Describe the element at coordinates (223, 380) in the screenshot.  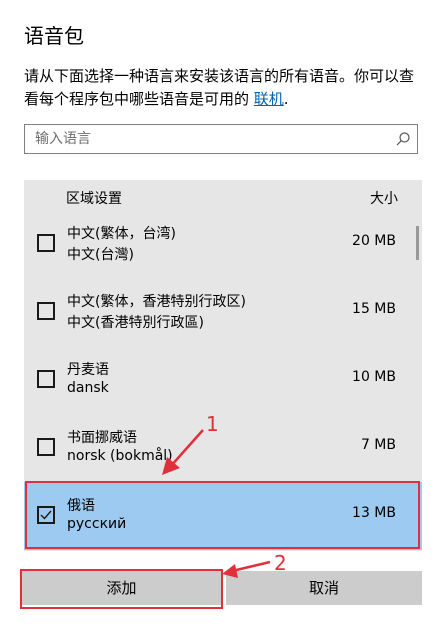
I see `list-item: 丹麦语 dansk 10 MB` at that location.